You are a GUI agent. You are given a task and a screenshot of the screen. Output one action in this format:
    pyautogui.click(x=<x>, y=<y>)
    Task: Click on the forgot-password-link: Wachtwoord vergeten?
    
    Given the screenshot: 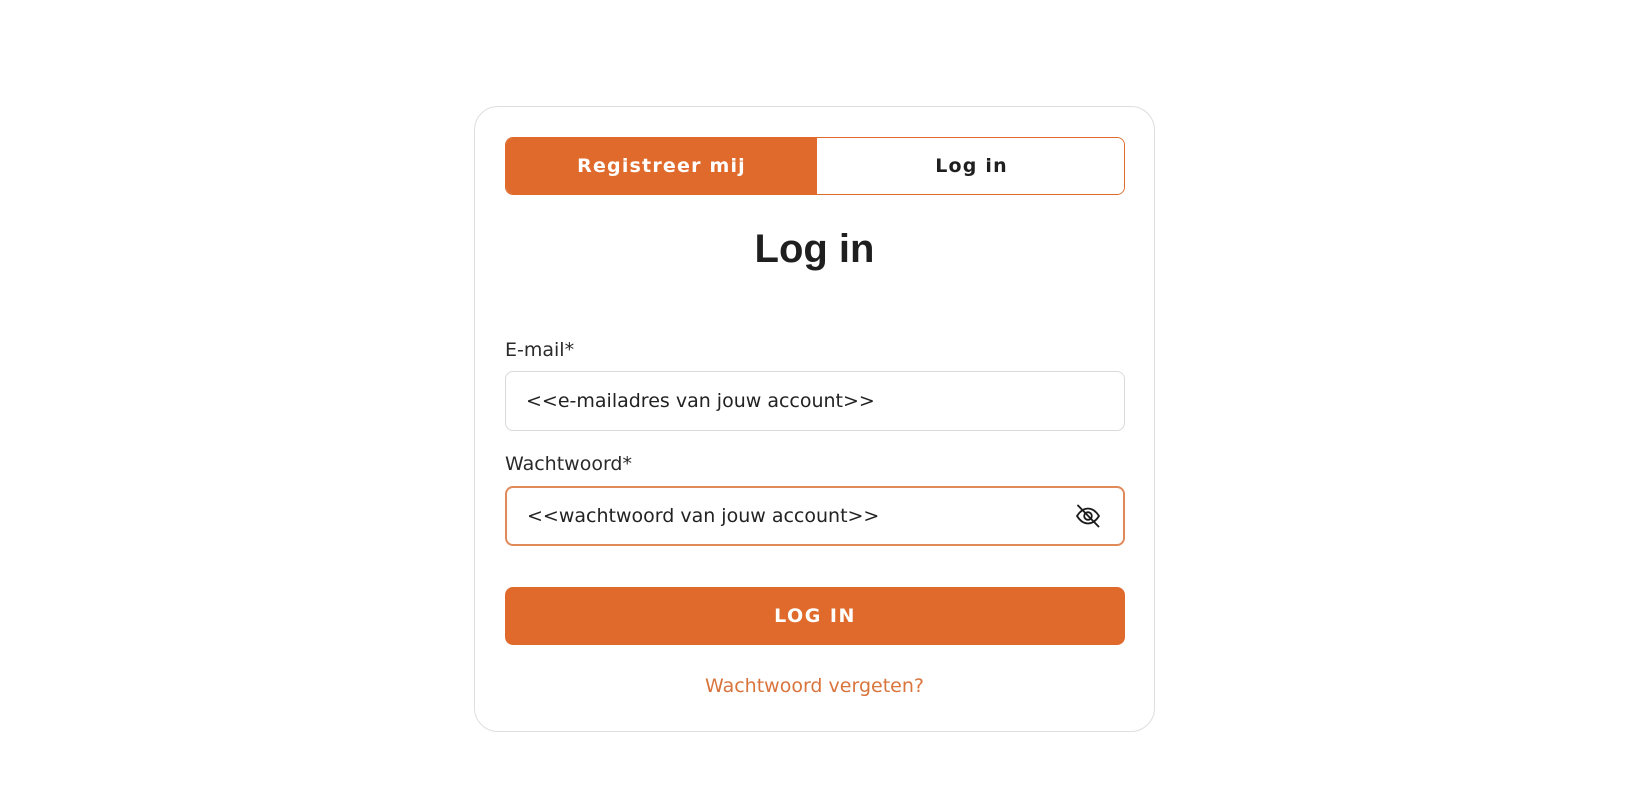 What is the action you would take?
    pyautogui.click(x=814, y=686)
    